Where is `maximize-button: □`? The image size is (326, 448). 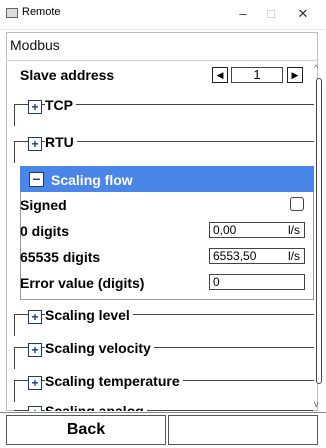
maximize-button: □ is located at coordinates (271, 14).